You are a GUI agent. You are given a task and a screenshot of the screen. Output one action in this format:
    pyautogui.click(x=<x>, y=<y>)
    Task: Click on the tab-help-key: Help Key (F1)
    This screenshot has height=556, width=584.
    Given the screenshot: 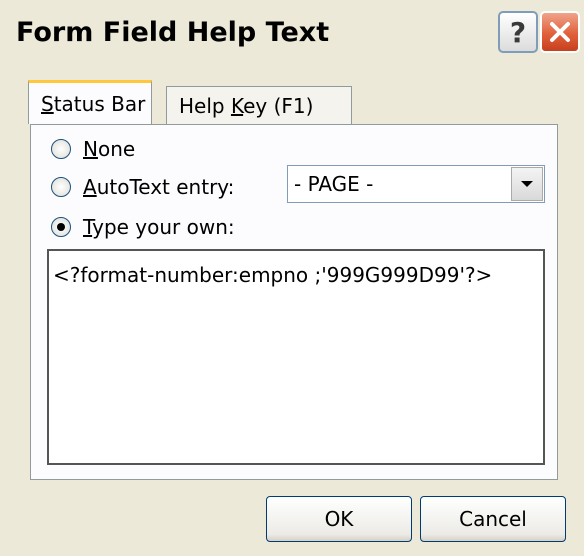 What is the action you would take?
    pyautogui.click(x=259, y=105)
    